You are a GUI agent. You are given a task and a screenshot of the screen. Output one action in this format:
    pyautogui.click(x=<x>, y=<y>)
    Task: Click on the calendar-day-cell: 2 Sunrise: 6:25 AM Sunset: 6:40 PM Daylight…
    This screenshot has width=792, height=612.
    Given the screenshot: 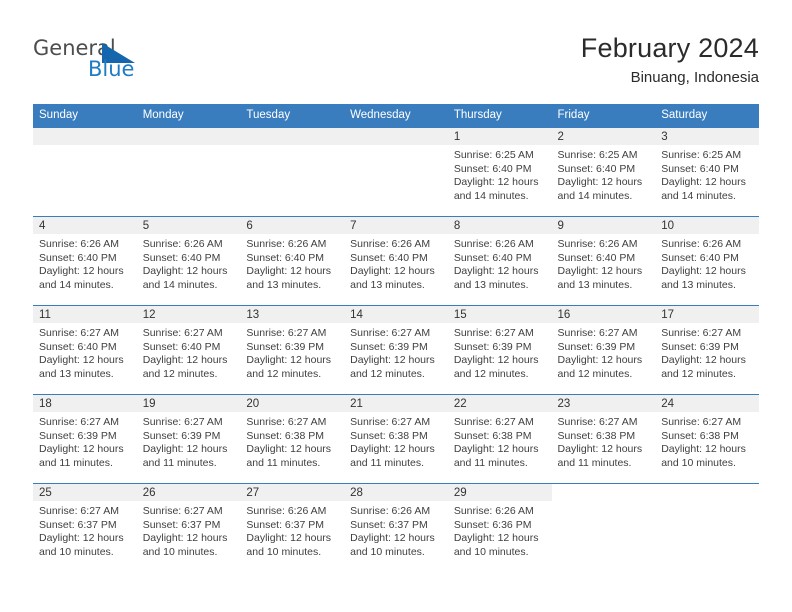 What is the action you would take?
    pyautogui.click(x=603, y=172)
    